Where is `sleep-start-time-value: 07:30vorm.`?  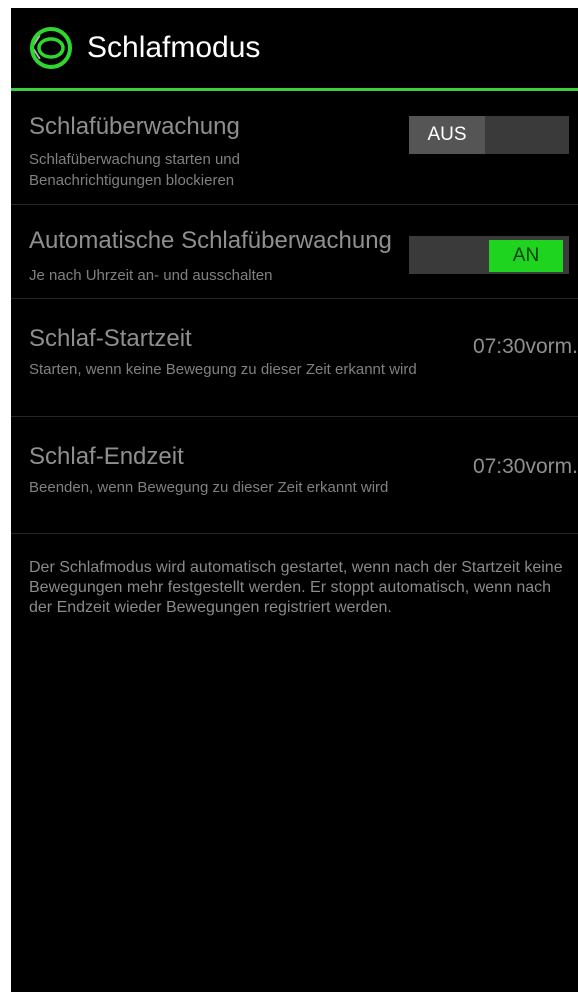
sleep-start-time-value: 07:30vorm. is located at coordinates (525, 347).